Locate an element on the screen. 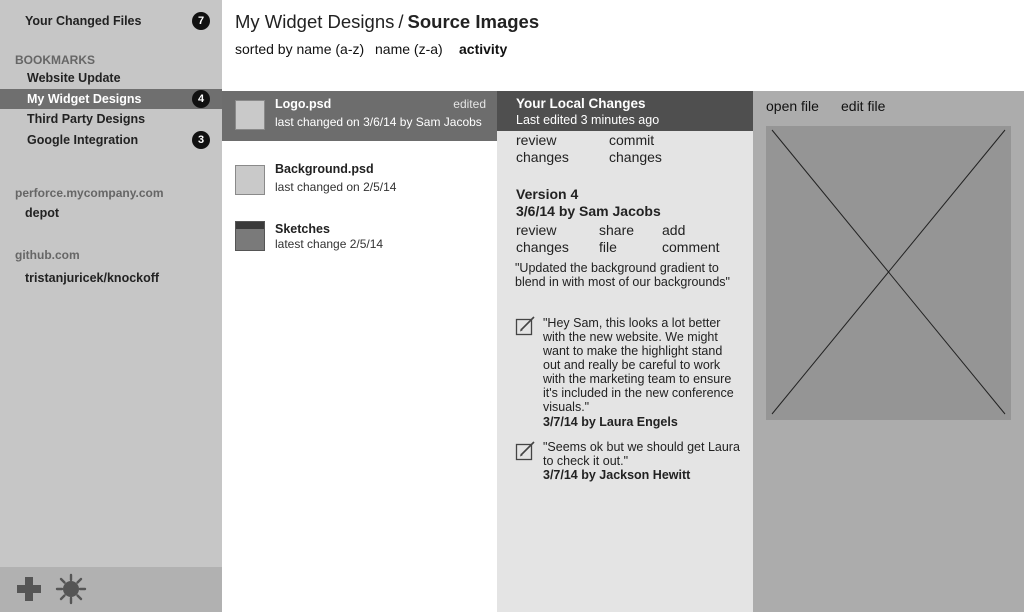 This screenshot has height=612, width=1024. share-file-link: share file is located at coordinates (616, 239).